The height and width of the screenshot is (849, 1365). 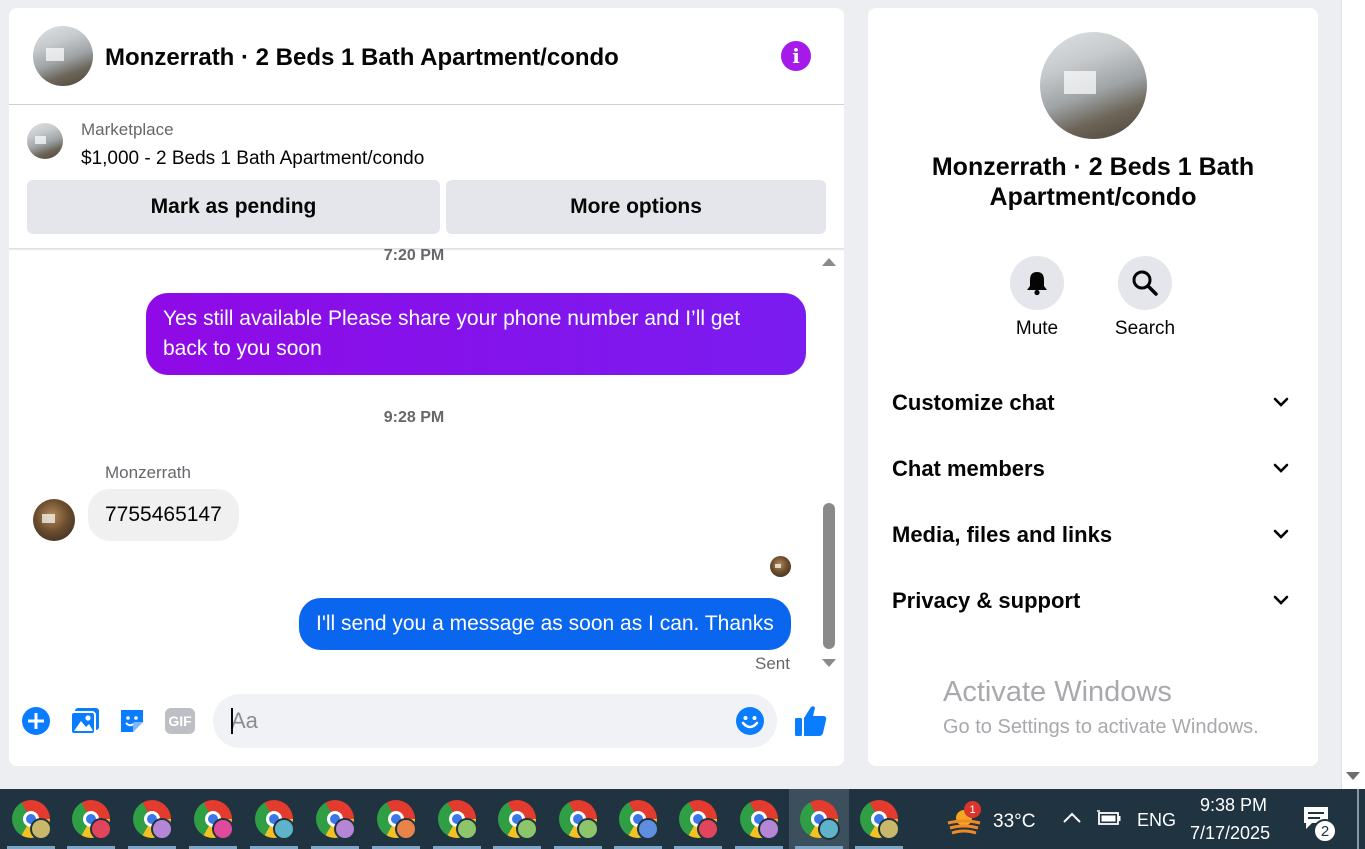 I want to click on incoming-message: 7755465147, so click(x=163, y=515).